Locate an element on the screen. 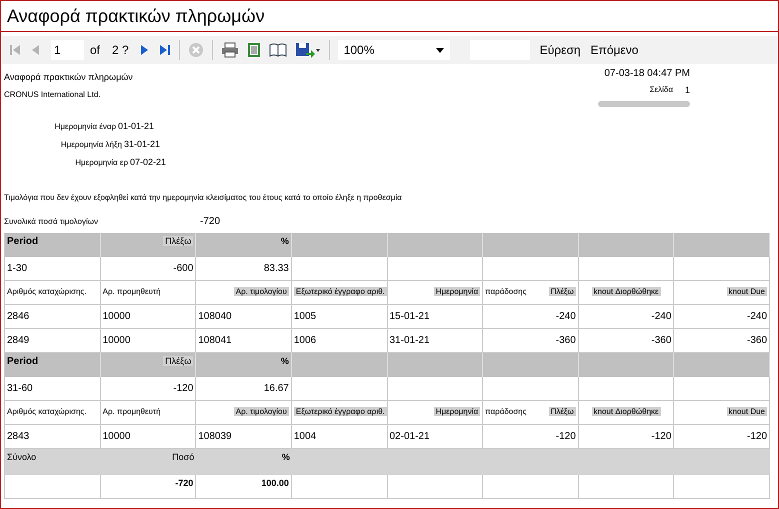 This screenshot has width=779, height=509. table-cell: 1004 is located at coordinates (305, 436).